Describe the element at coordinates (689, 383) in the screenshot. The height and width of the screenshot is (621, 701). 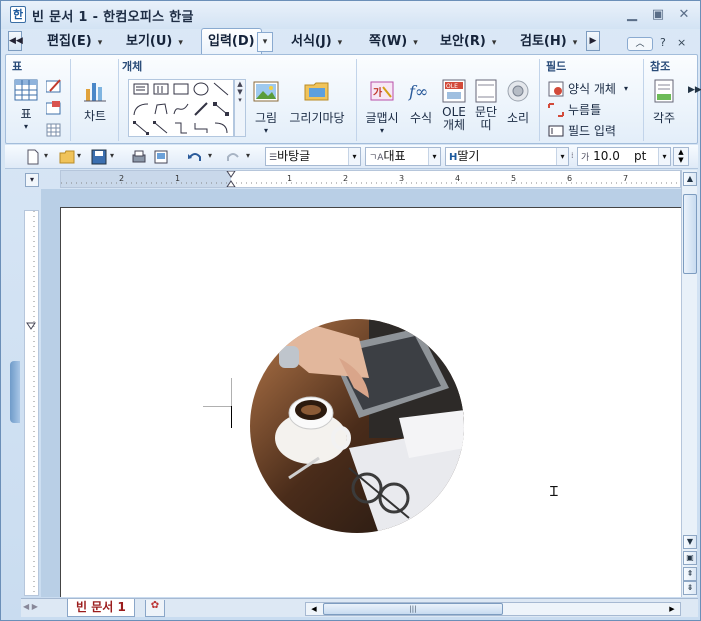
I see `vertical-scrollbar: ▲ ▼ ▣ ⇞ ⇟` at that location.